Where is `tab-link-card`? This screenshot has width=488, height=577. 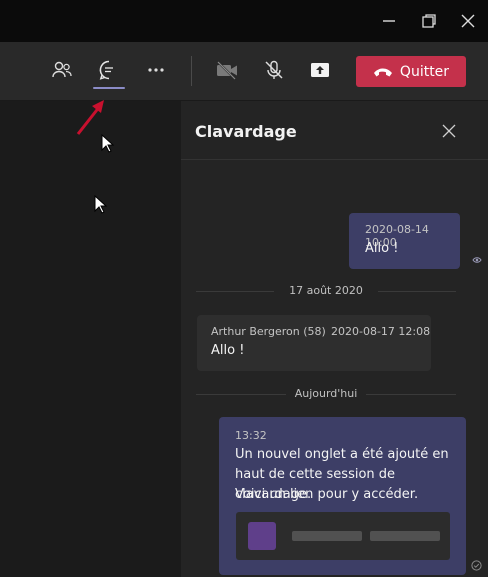 tab-link-card is located at coordinates (343, 536).